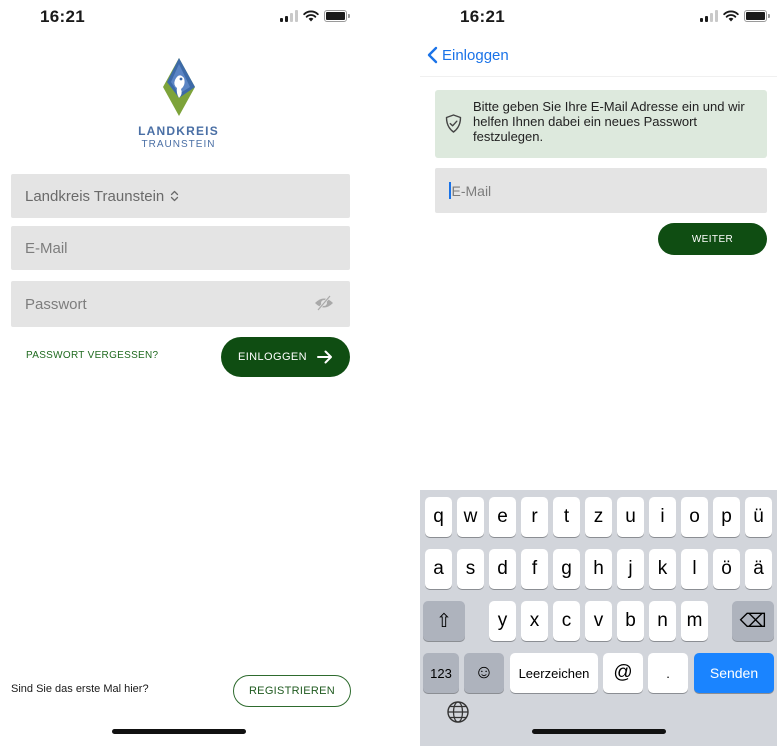 The image size is (777, 746). I want to click on reset-email-field: E-Mail, so click(601, 190).